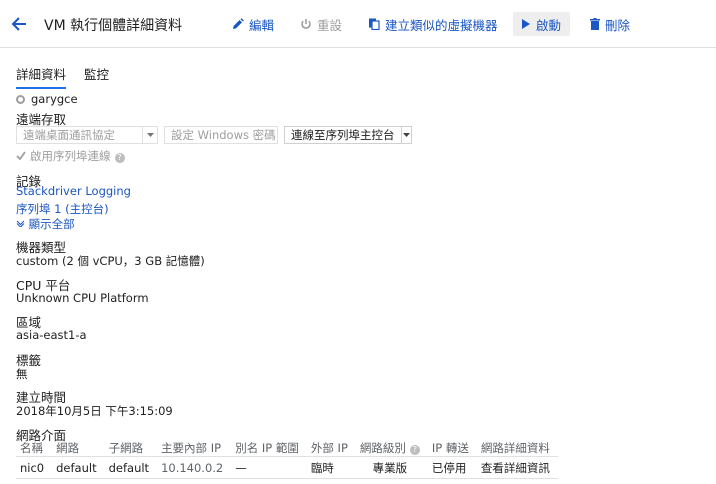 The width and height of the screenshot is (716, 484). Describe the element at coordinates (374, 24) in the screenshot. I see `copy-icon` at that location.